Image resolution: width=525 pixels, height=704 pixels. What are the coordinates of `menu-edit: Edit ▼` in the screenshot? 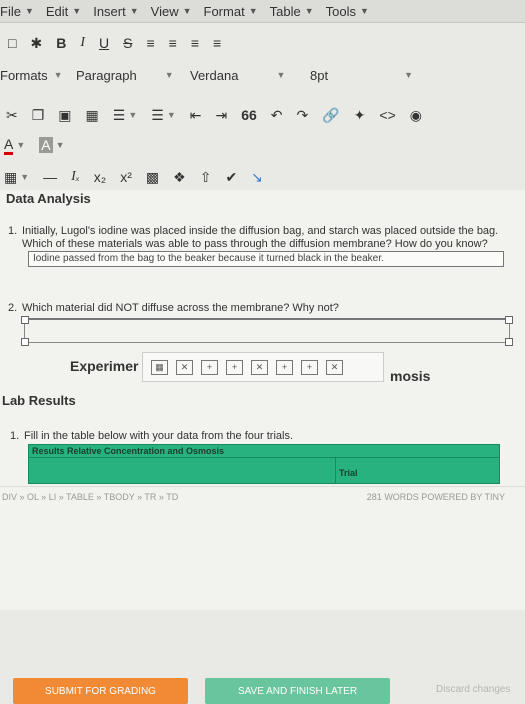 It's located at (63, 11).